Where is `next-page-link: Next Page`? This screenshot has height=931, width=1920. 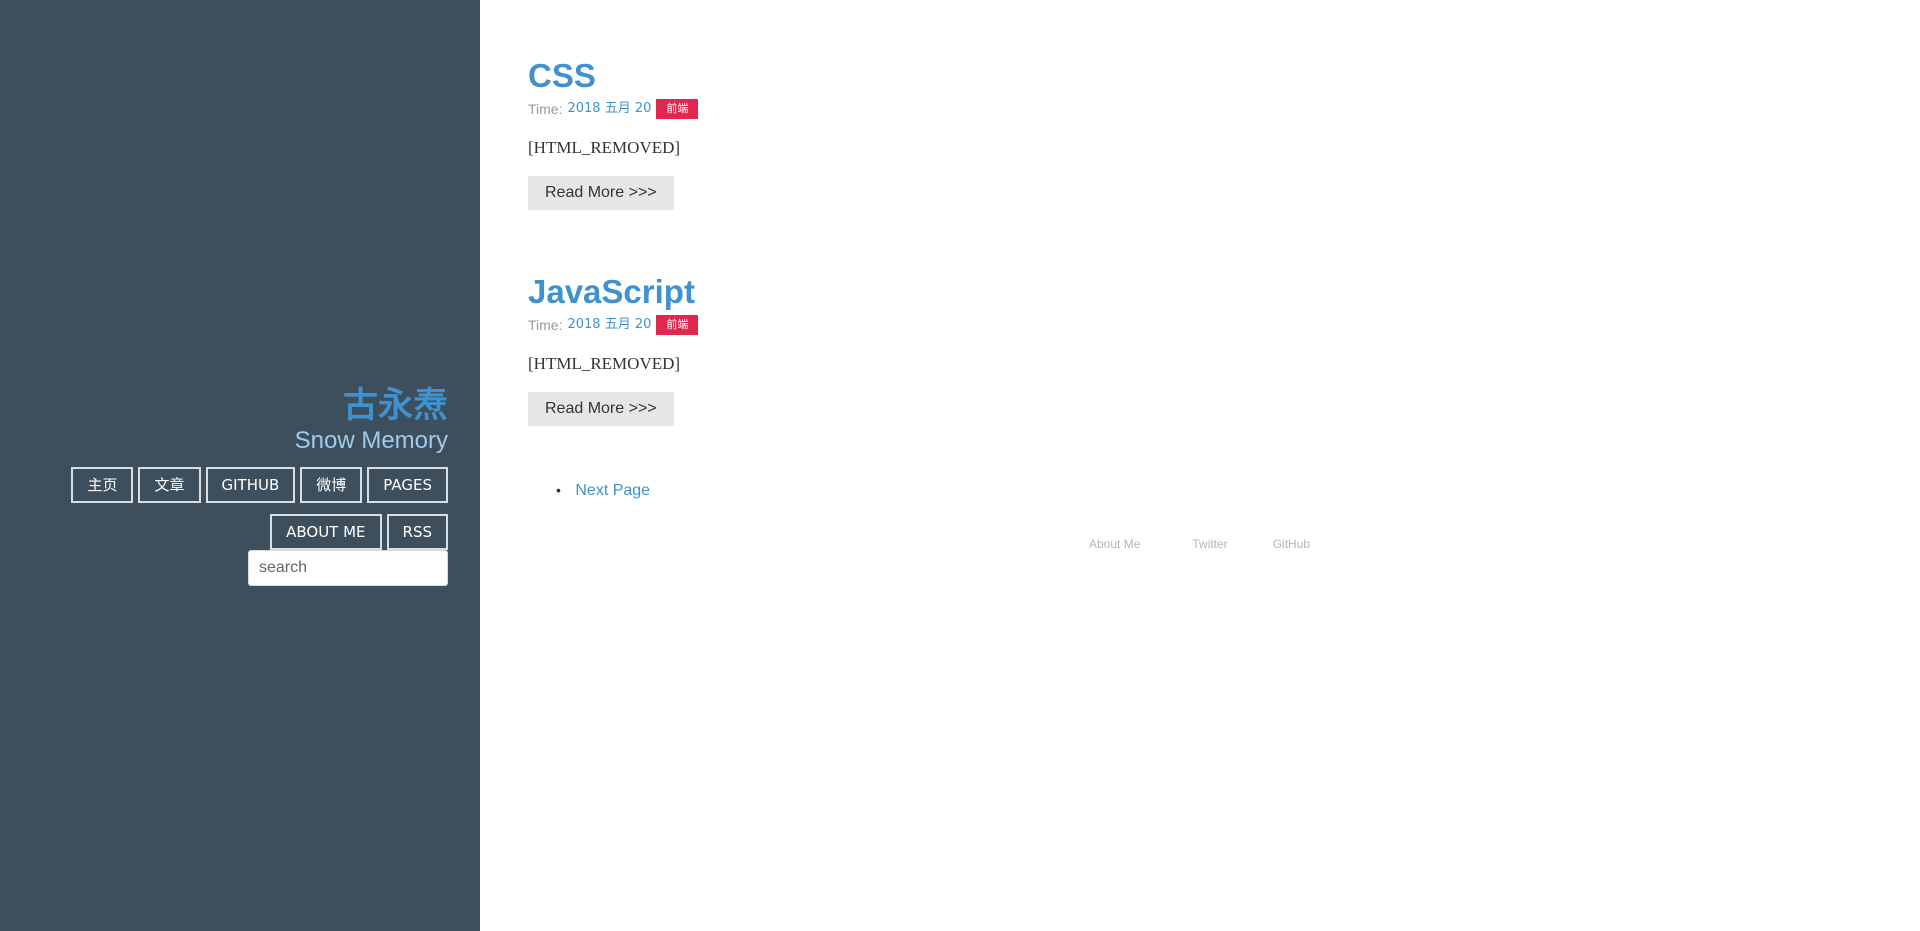
next-page-link: Next Page is located at coordinates (612, 490).